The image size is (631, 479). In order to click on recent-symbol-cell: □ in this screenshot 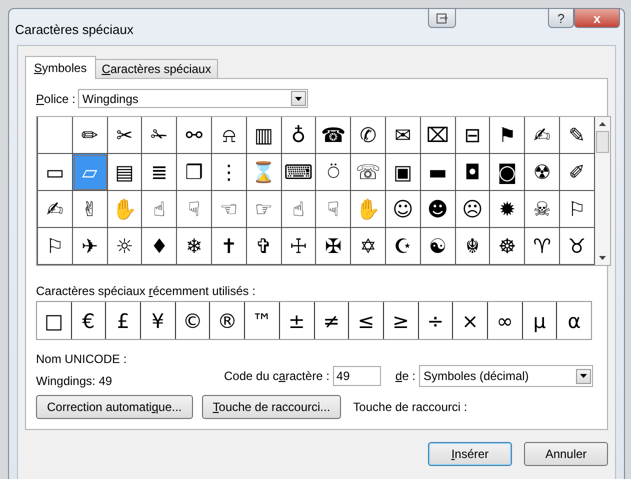, I will do `click(54, 320)`.